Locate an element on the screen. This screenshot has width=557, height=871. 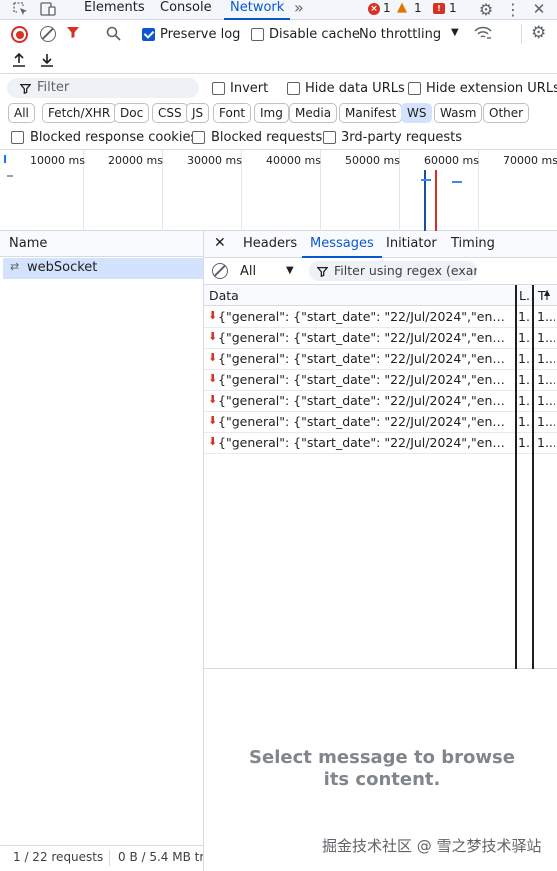
tab-initiator: Initiator is located at coordinates (411, 243).